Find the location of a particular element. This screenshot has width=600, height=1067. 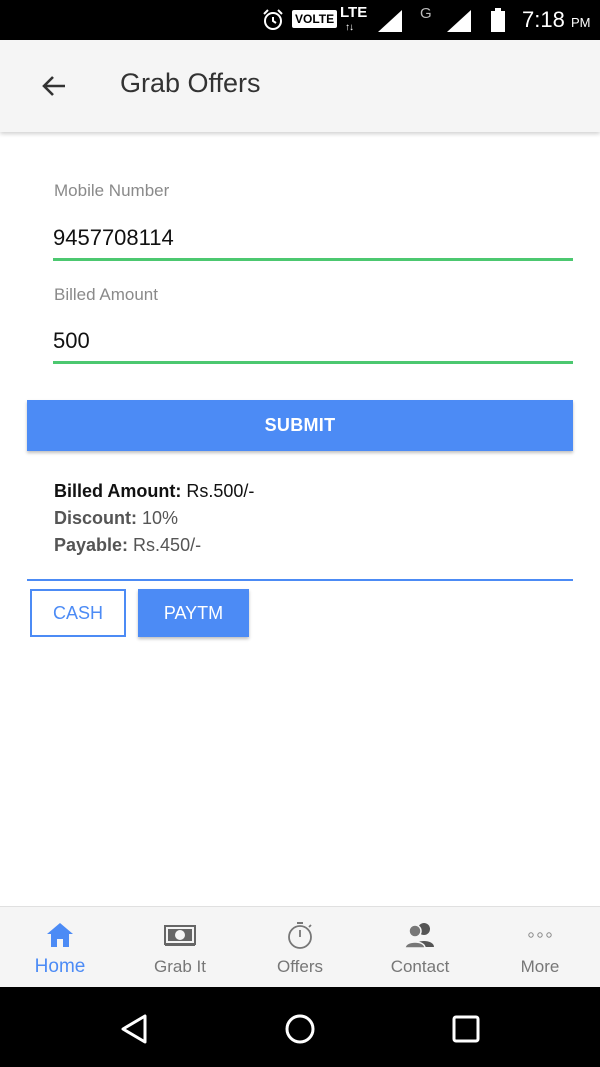

submit-button: SUBMIT is located at coordinates (300, 425).